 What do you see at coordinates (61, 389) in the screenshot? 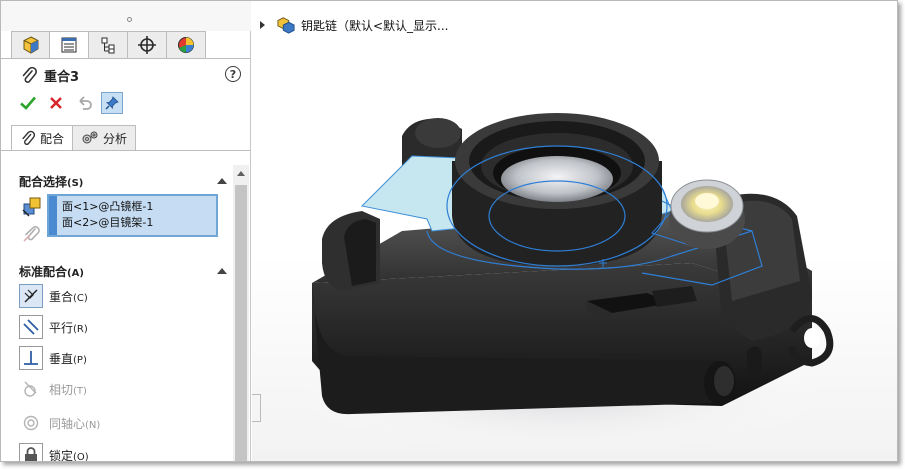
I see `mate-label: 相切` at bounding box center [61, 389].